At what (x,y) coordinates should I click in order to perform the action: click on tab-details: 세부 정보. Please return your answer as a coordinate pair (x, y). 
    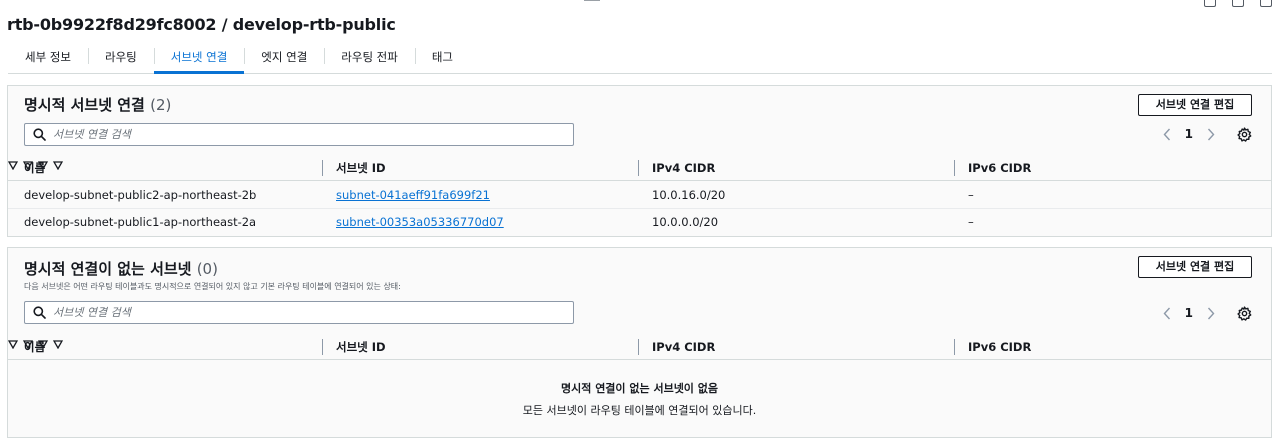
    Looking at the image, I should click on (48, 58).